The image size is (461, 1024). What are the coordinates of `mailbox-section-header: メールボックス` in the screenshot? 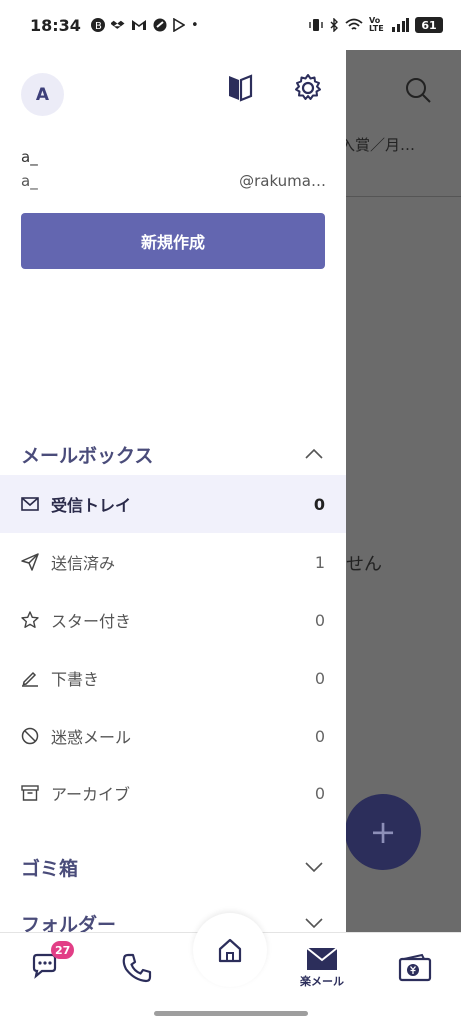 It's located at (173, 454).